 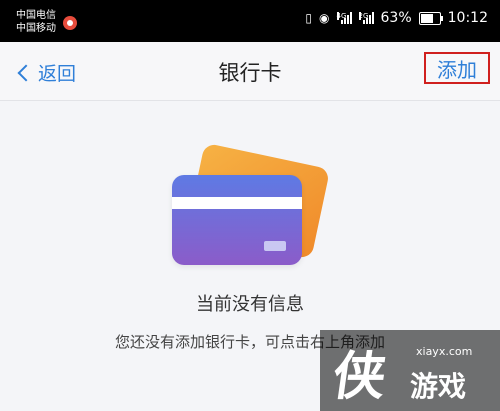 What do you see at coordinates (430, 18) in the screenshot?
I see `battery-icon` at bounding box center [430, 18].